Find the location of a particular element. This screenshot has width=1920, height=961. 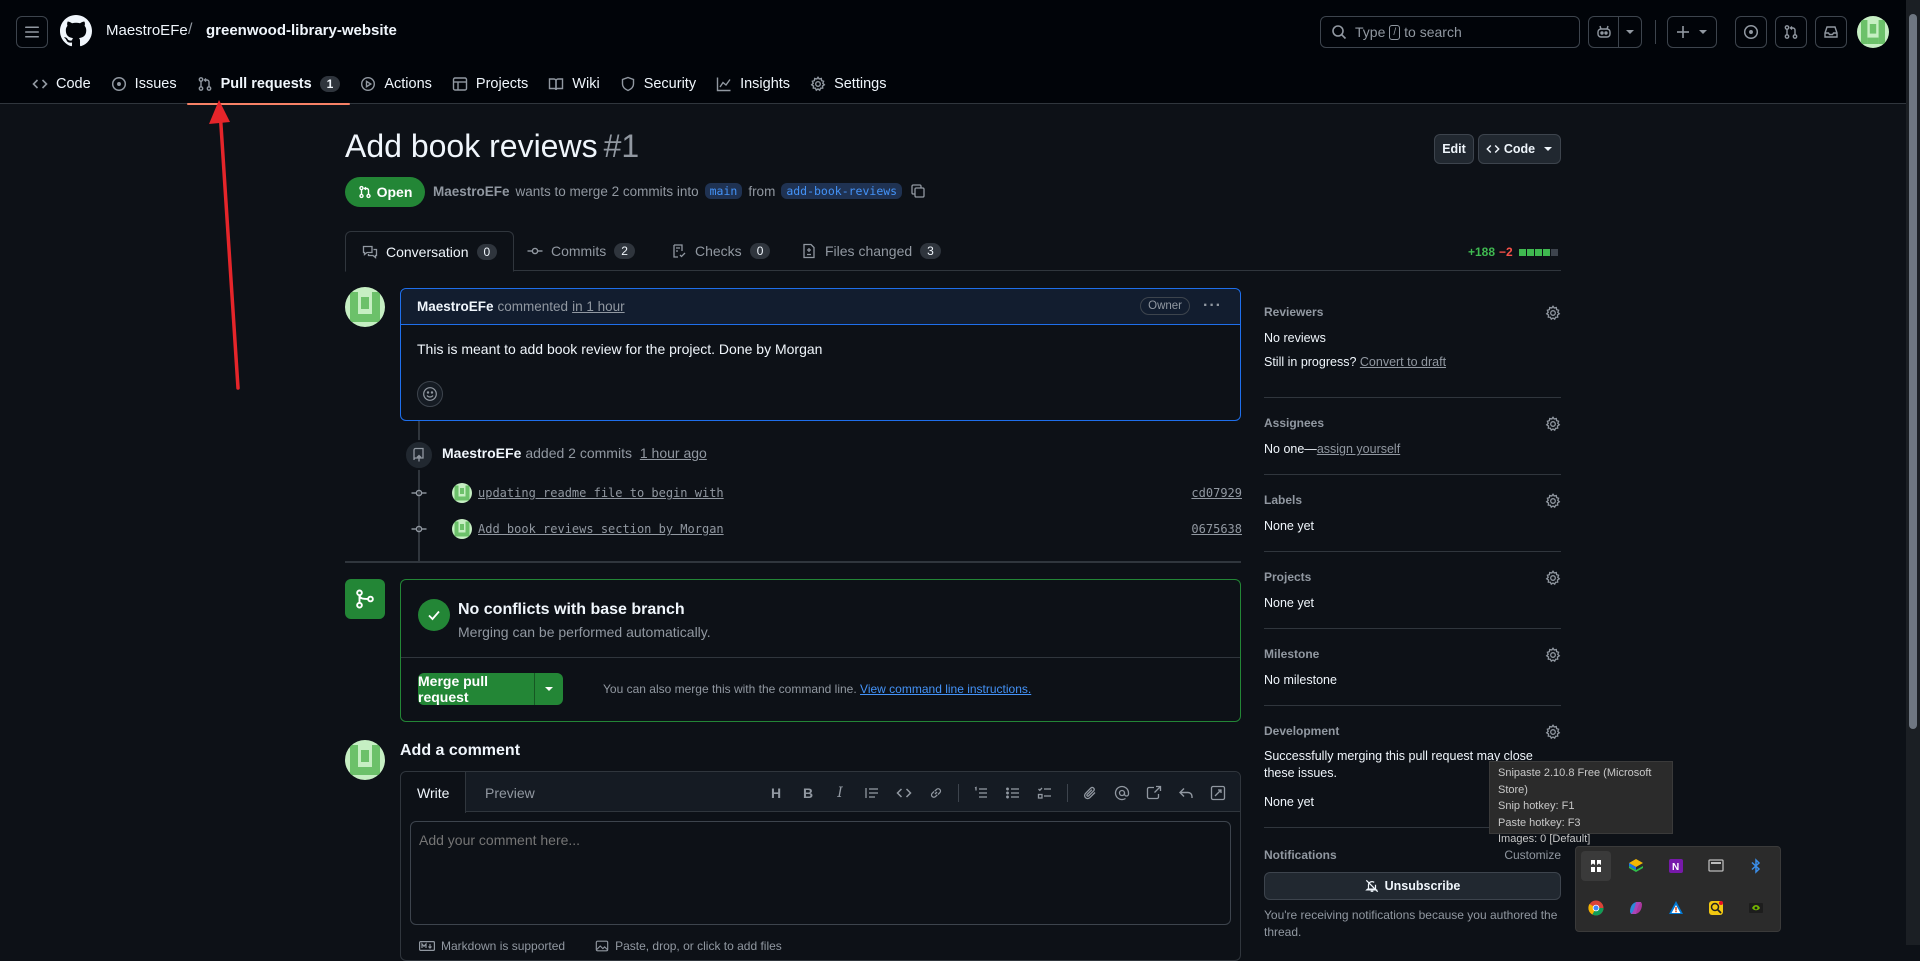

commit-sha: cd07929 is located at coordinates (1216, 493).